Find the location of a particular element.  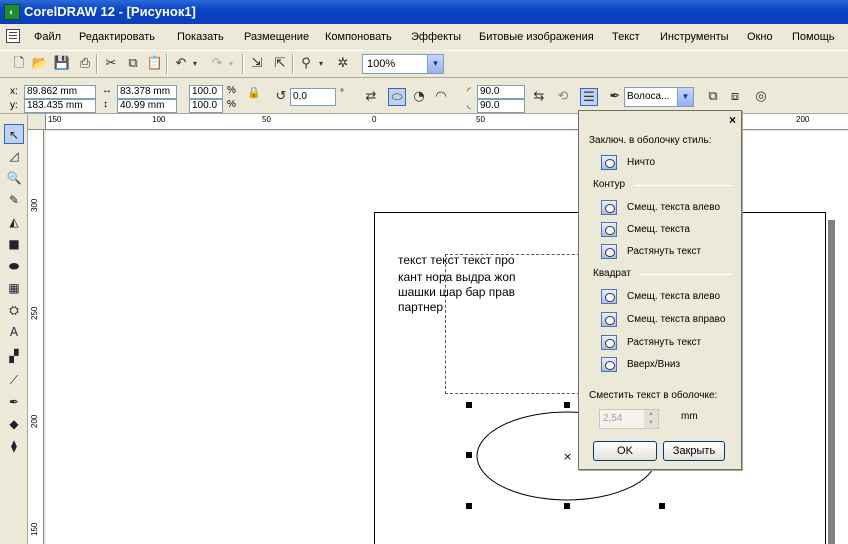

rectangle-tool-icon: ■ is located at coordinates (14, 244).